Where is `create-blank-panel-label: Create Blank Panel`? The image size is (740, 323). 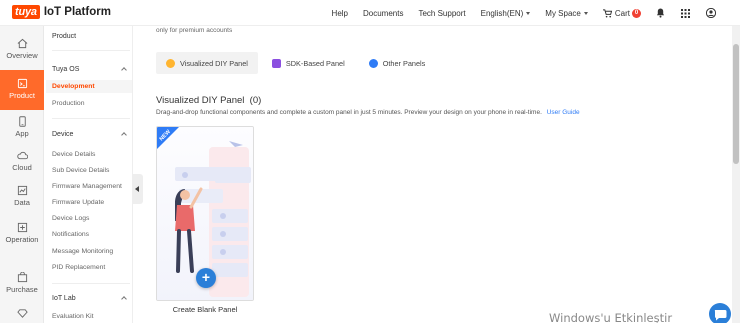
create-blank-panel-label: Create Blank Panel is located at coordinates (205, 309).